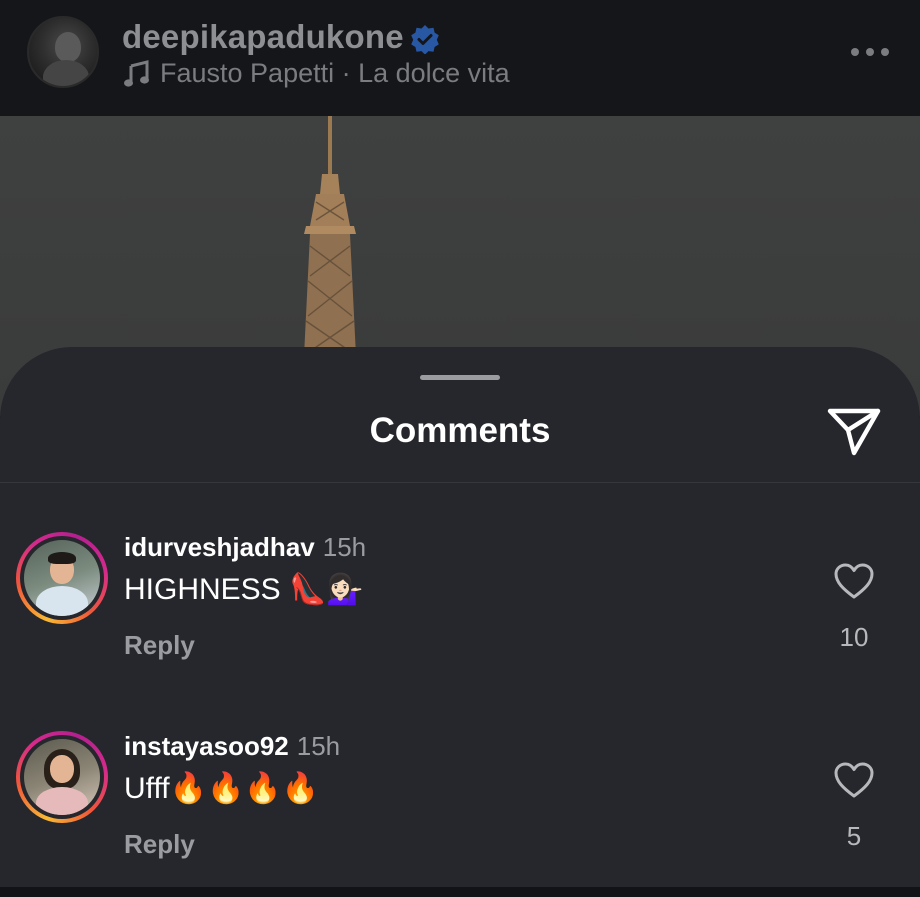 The image size is (920, 897). I want to click on avatar-head, so click(68, 47).